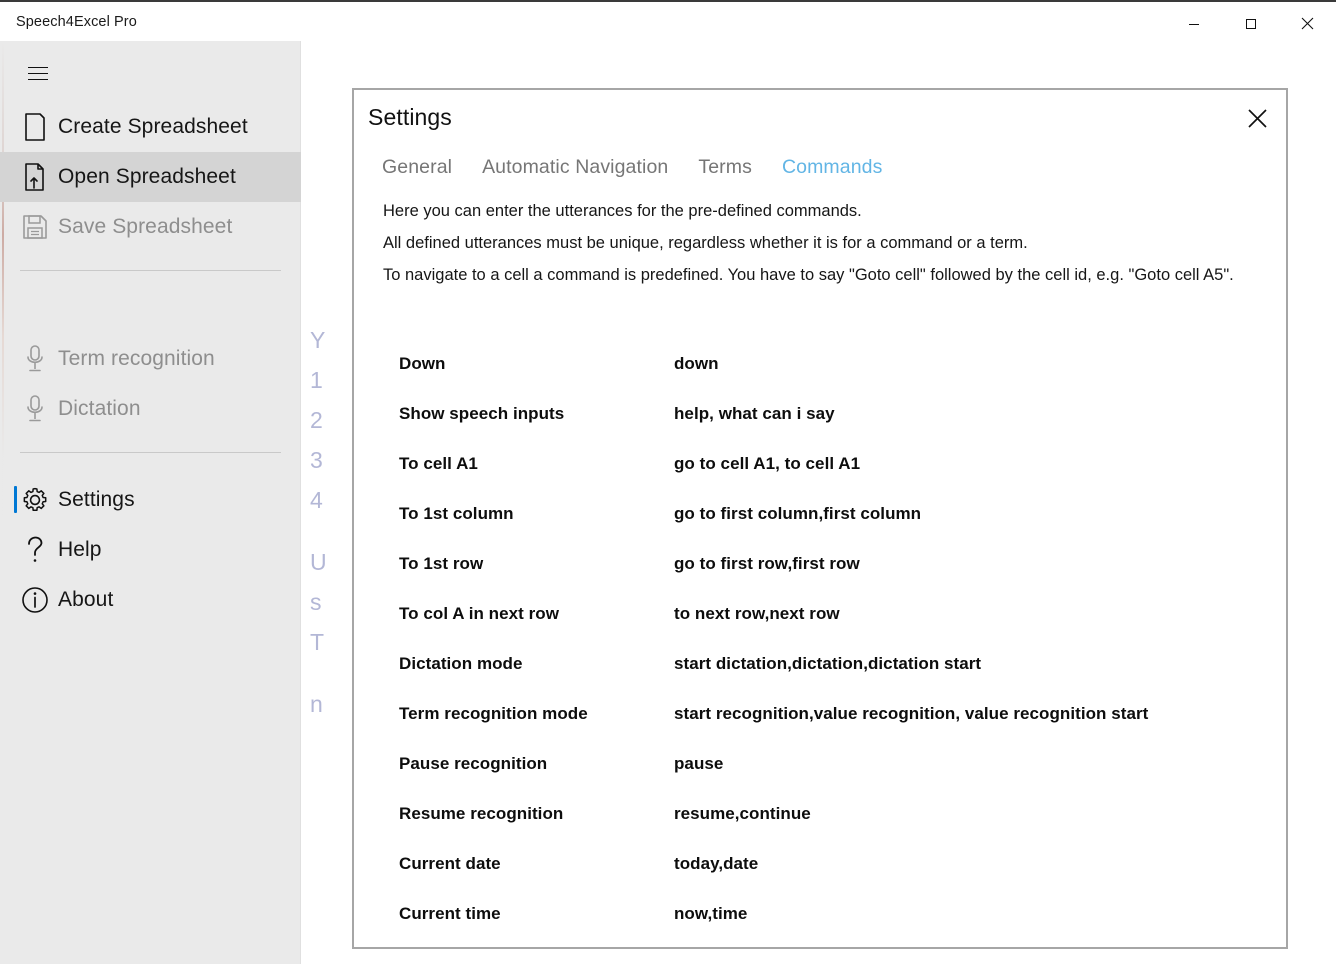 The width and height of the screenshot is (1336, 964). Describe the element at coordinates (147, 176) in the screenshot. I see `sidebar-item-label: Open Spreadsheet` at that location.